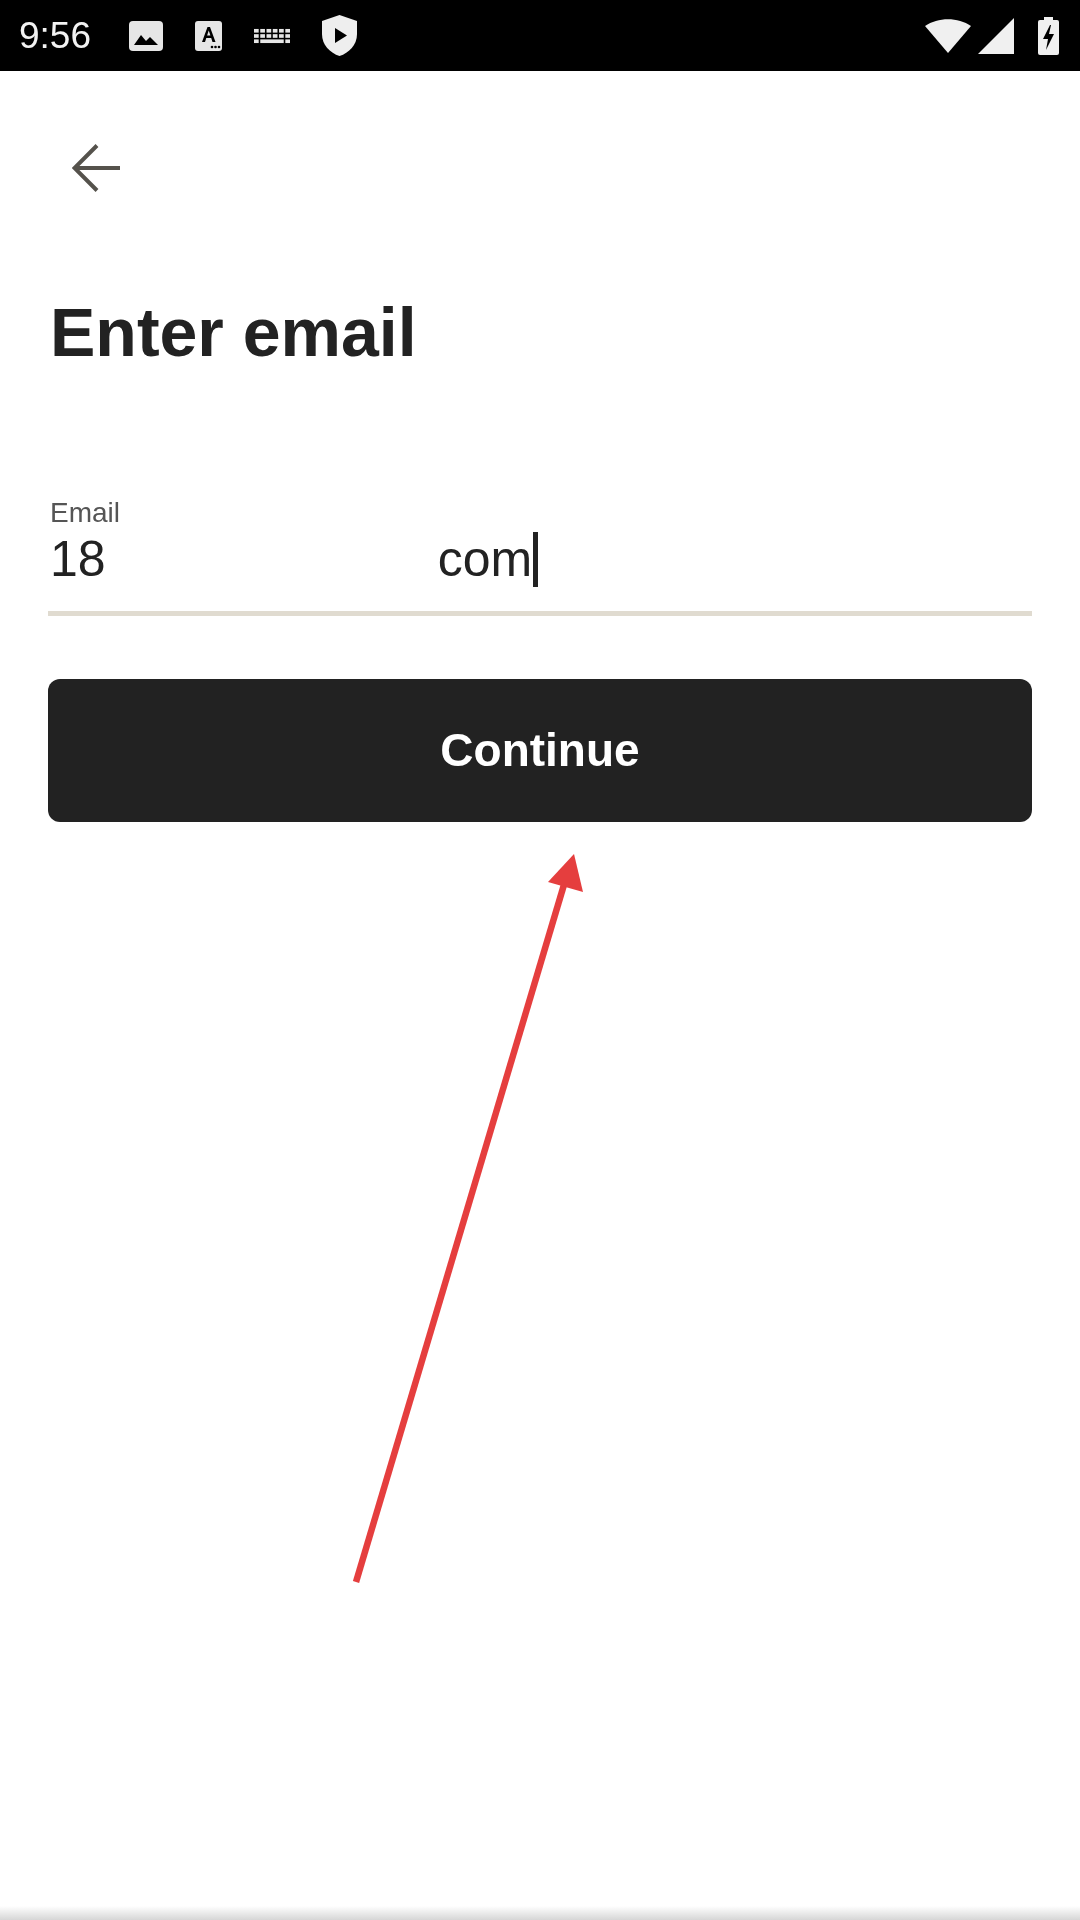 The width and height of the screenshot is (1080, 1920). Describe the element at coordinates (234, 332) in the screenshot. I see `page-title: Enter email` at that location.